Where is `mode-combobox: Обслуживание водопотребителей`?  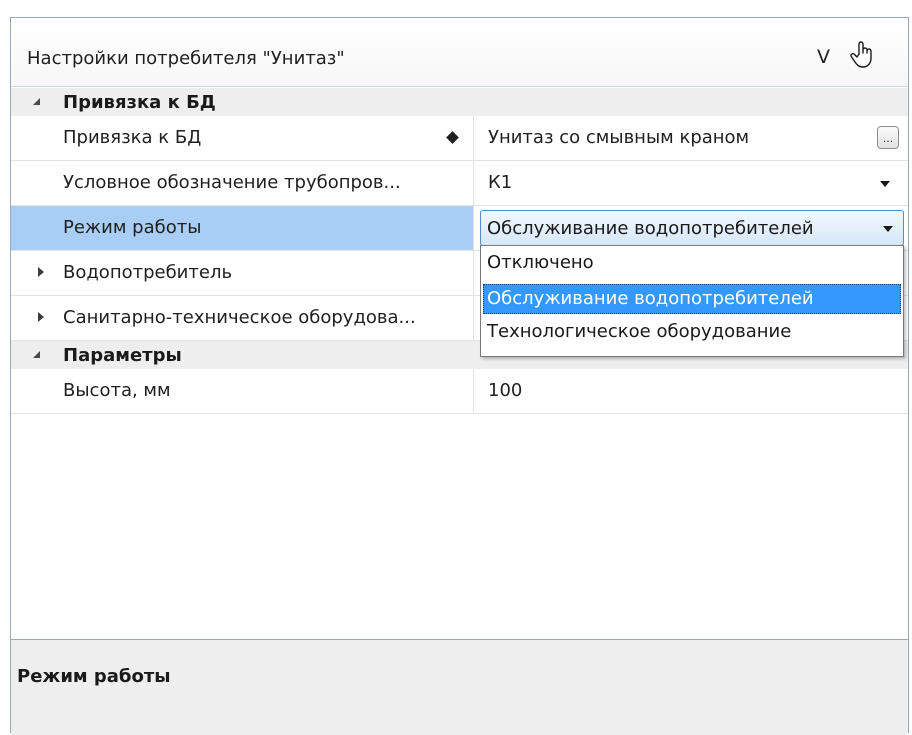 mode-combobox: Обслуживание водопотребителей is located at coordinates (692, 228).